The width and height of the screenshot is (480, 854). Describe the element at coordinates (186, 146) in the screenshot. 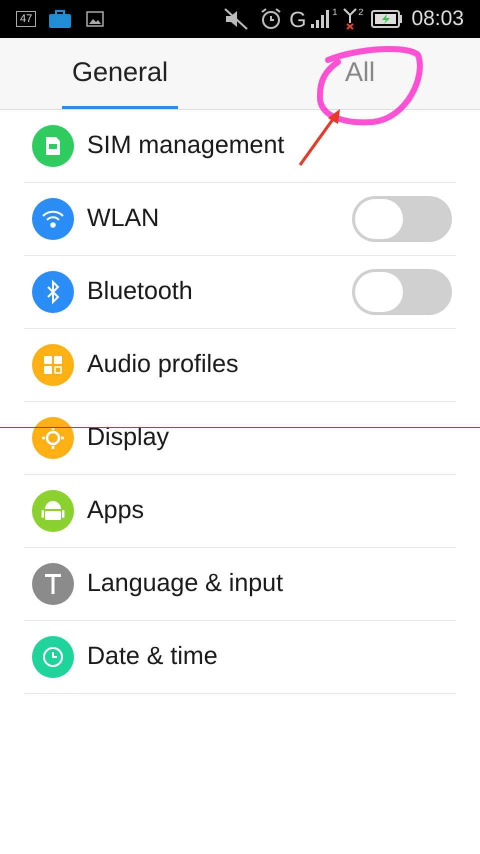

I see `setting-label: SIM management` at that location.